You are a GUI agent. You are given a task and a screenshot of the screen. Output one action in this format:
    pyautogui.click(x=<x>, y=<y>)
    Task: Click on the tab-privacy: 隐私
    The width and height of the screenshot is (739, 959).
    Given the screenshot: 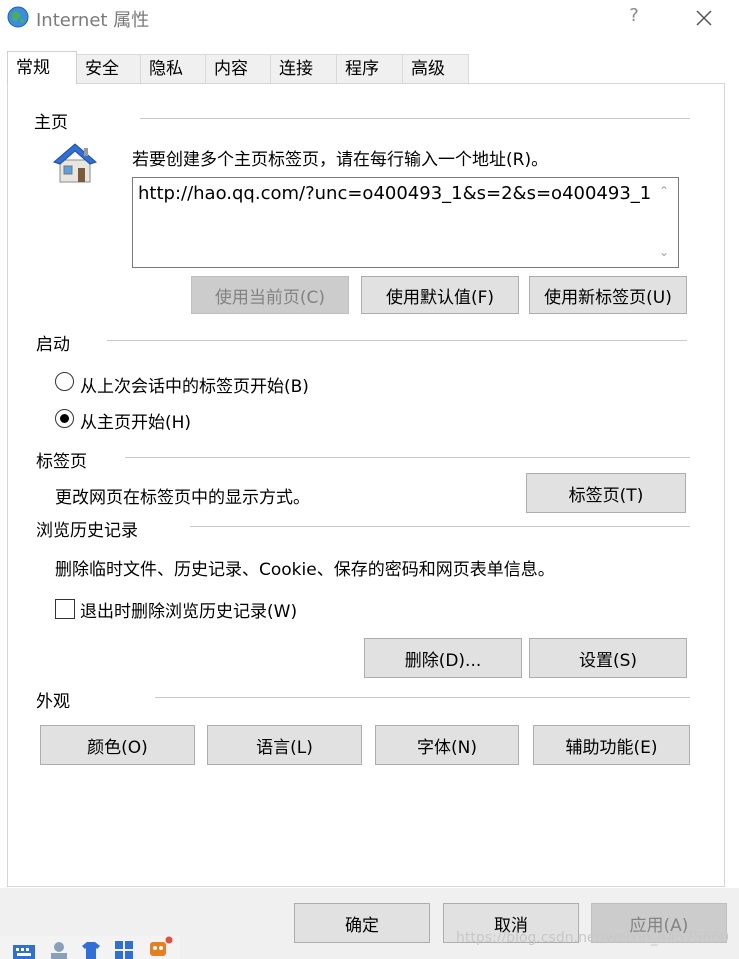 What is the action you would take?
    pyautogui.click(x=173, y=68)
    